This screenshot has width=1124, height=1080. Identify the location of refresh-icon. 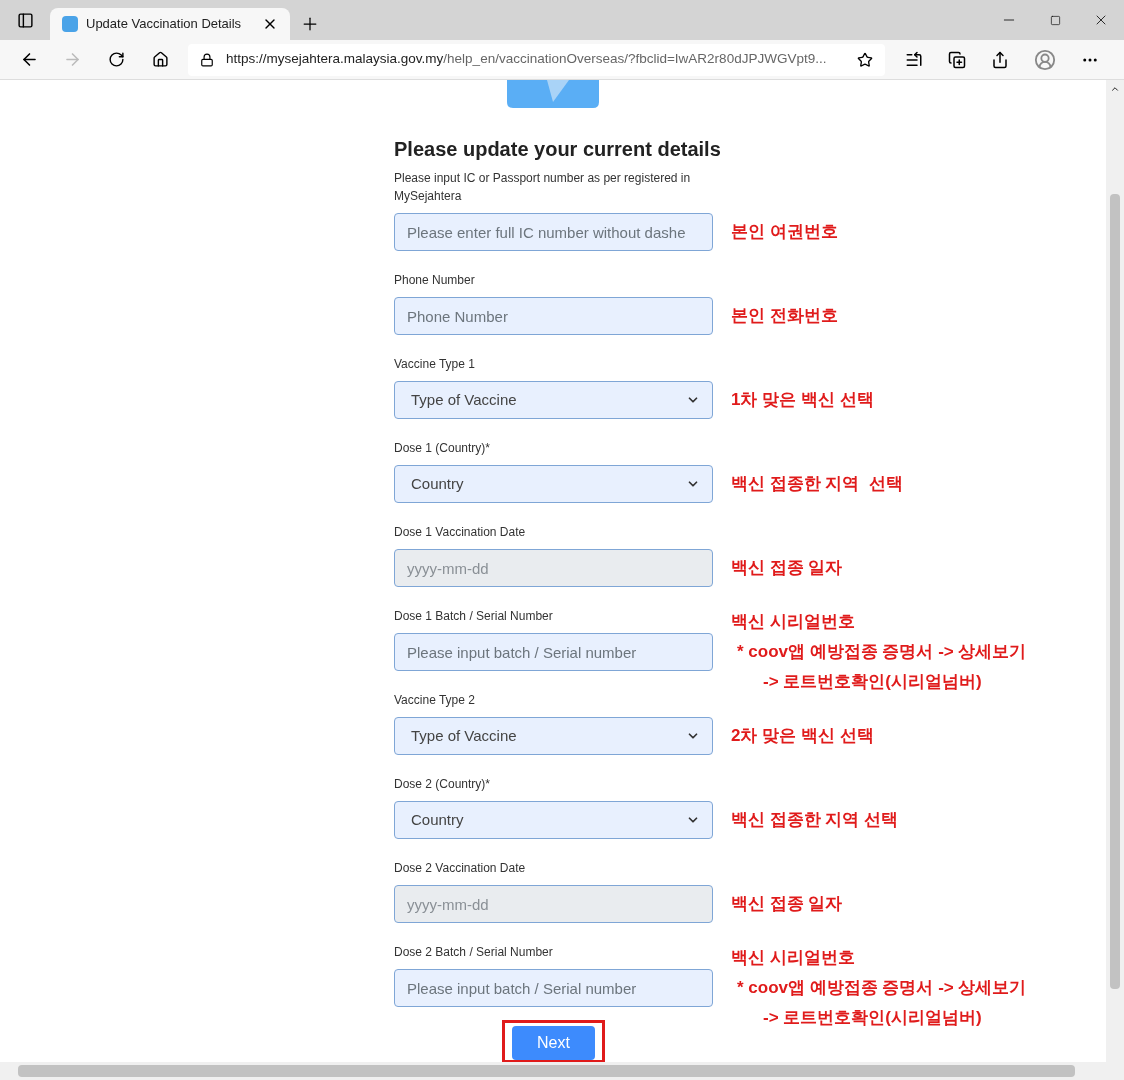
(116, 59).